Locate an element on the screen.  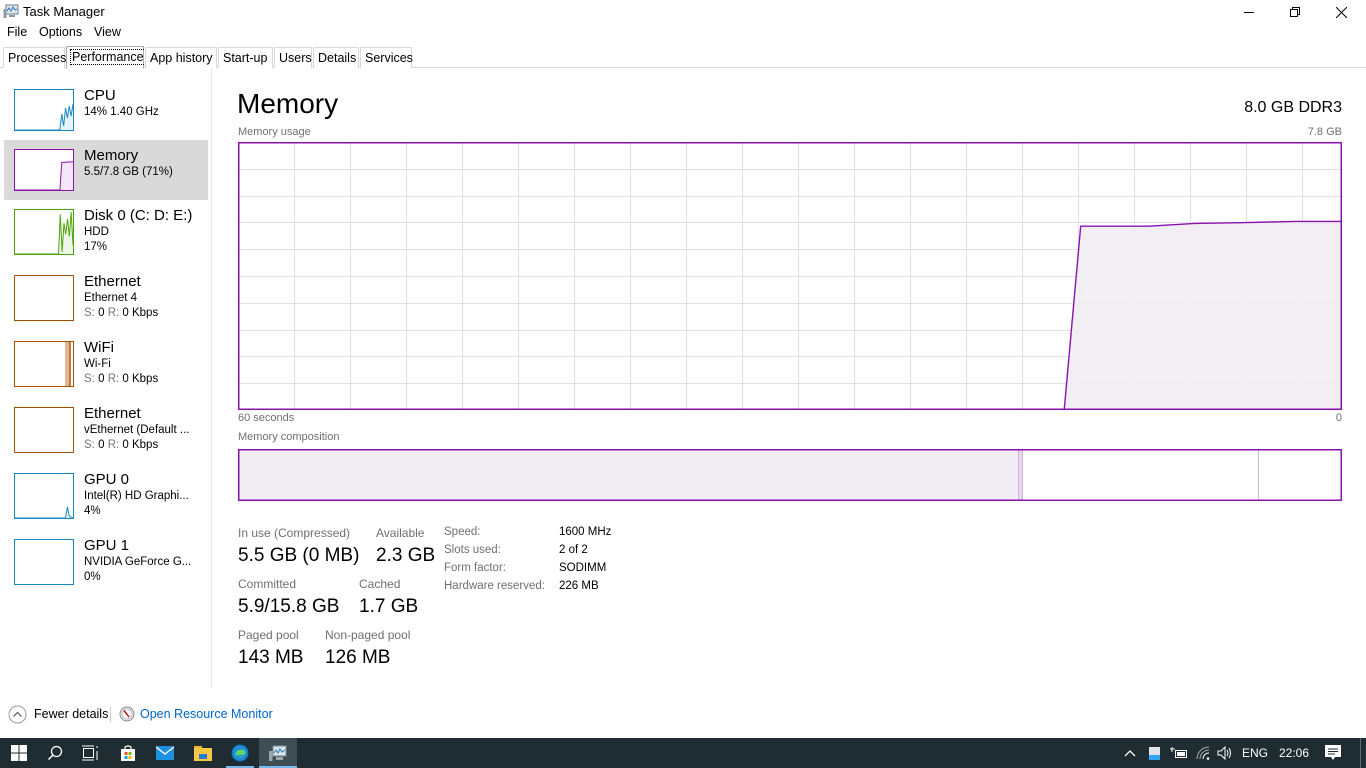
task-view-button is located at coordinates (90, 753).